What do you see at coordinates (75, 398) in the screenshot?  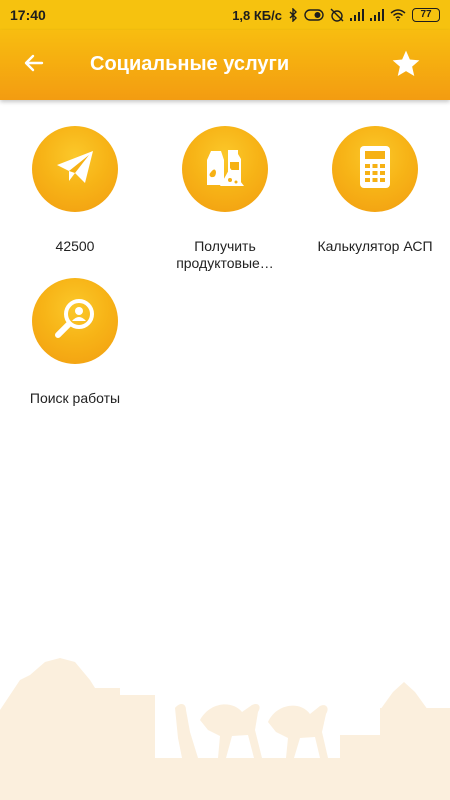 I see `service-label: Поиск работы` at bounding box center [75, 398].